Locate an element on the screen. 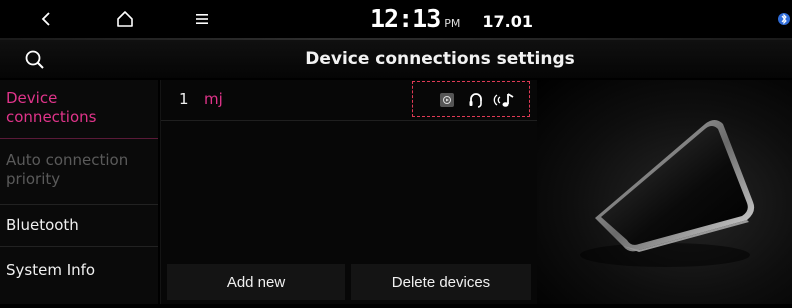  list-item: 1 mj is located at coordinates (349, 100).